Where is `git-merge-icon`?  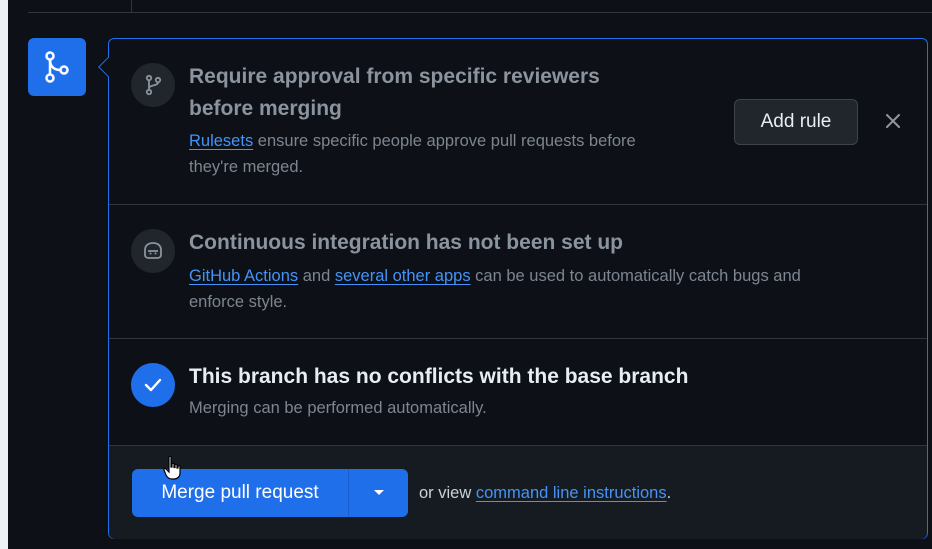
git-merge-icon is located at coordinates (57, 67).